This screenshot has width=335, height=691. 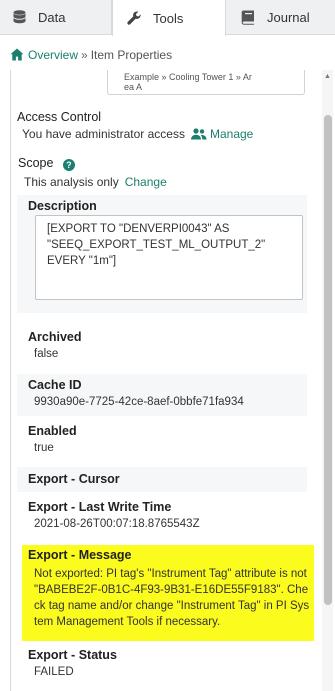 I want to click on database-icon, so click(x=19, y=18).